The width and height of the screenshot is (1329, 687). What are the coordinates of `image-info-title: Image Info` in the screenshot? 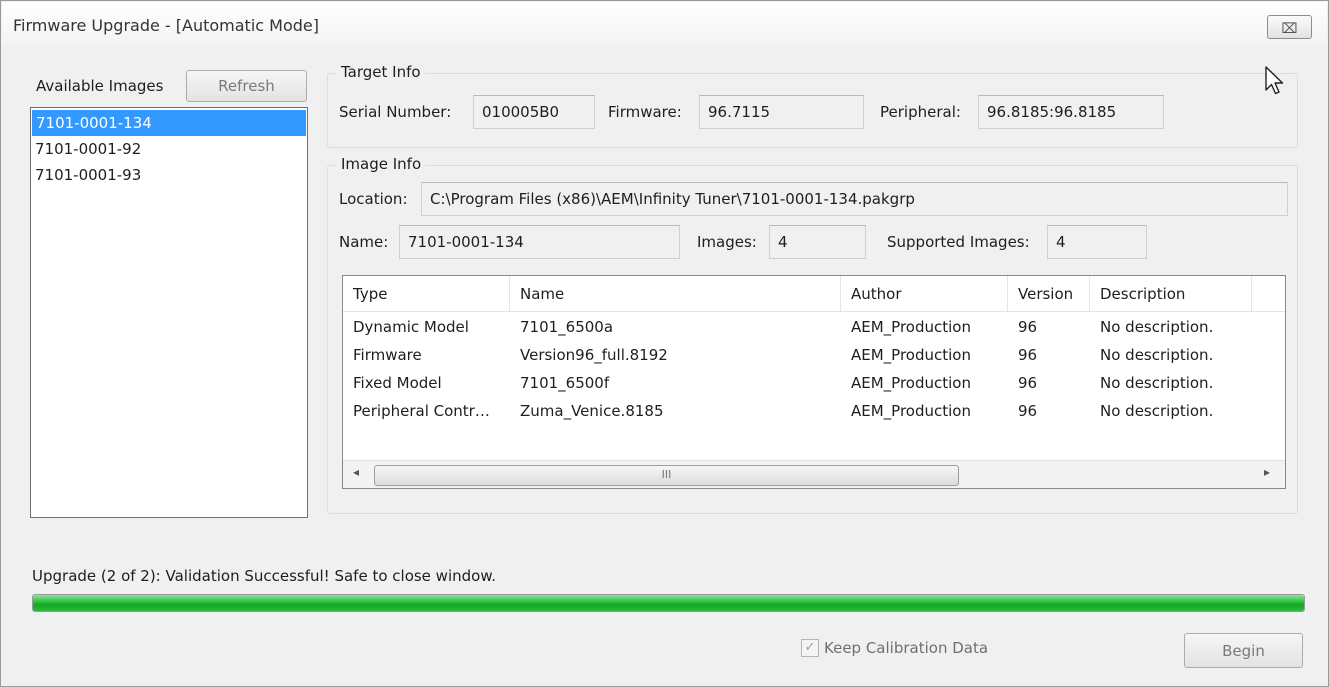 It's located at (381, 164).